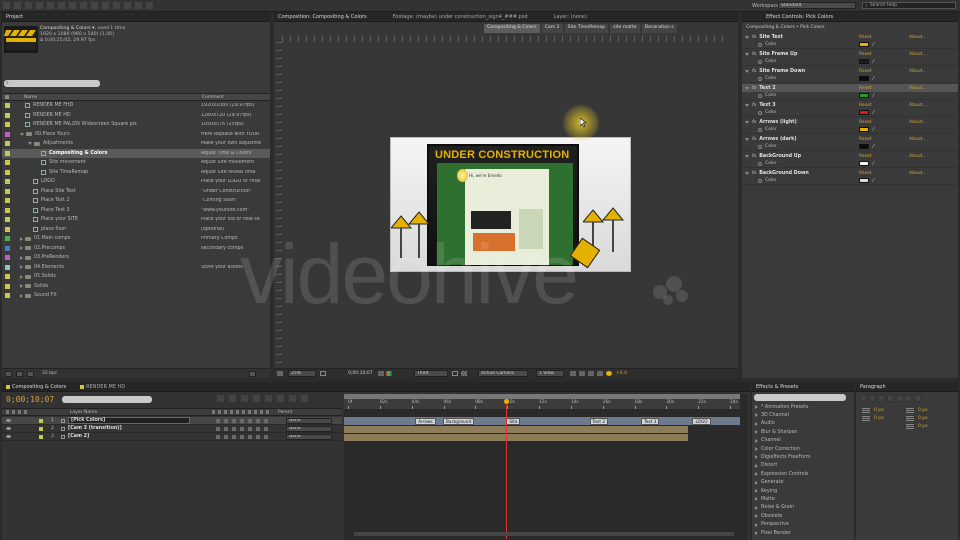 The image size is (960, 540). Describe the element at coordinates (39, 5) in the screenshot. I see `rotate-tool-icon` at that location.